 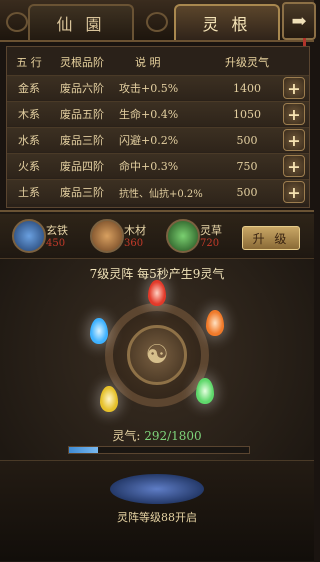 I want to click on row-desc: 攻击+0.5%, so click(x=149, y=88).